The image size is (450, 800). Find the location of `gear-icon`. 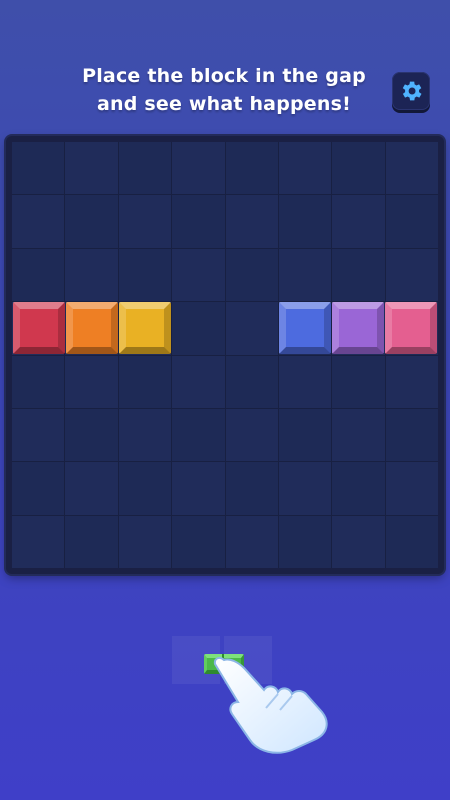

gear-icon is located at coordinates (412, 91).